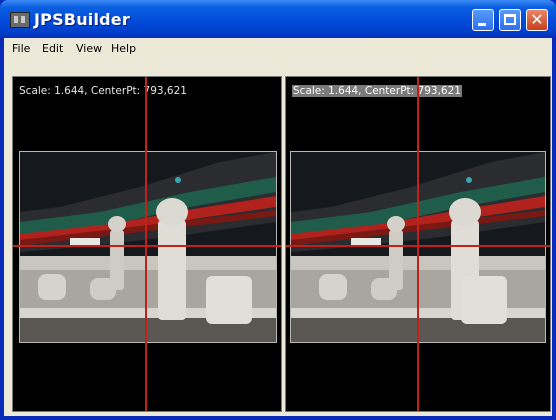 Image resolution: width=556 pixels, height=420 pixels. Describe the element at coordinates (103, 91) in the screenshot. I see `left-scale-info: Scale: 1.644, CenterPt: 793,621` at that location.